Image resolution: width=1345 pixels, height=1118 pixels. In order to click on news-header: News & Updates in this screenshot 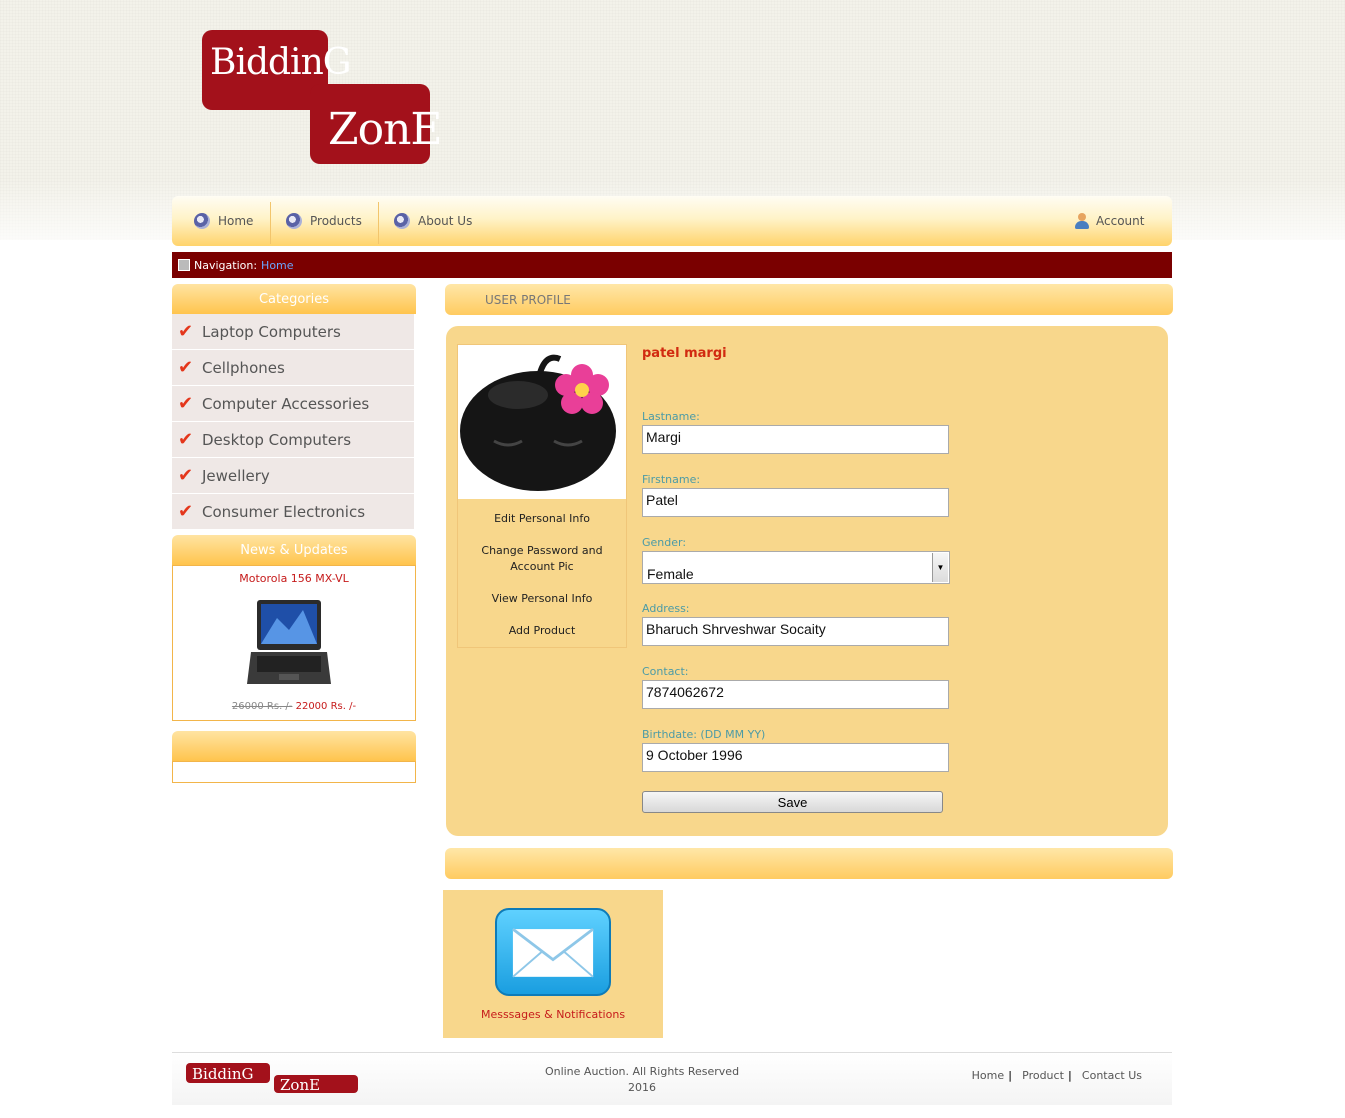, I will do `click(294, 550)`.